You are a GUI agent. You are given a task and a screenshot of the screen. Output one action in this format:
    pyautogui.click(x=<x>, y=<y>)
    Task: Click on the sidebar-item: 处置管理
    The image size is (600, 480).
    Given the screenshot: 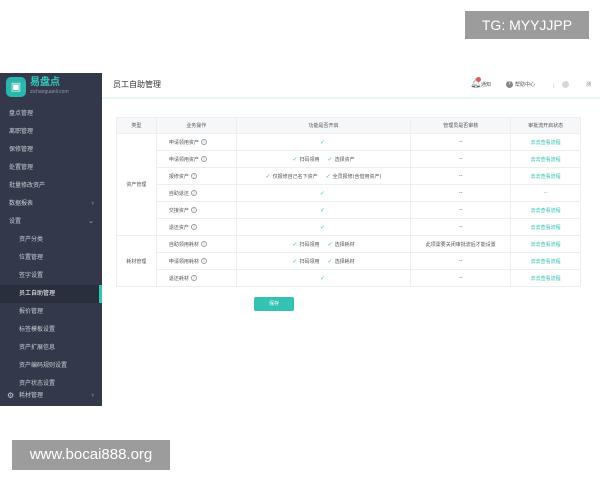 What is the action you would take?
    pyautogui.click(x=51, y=168)
    